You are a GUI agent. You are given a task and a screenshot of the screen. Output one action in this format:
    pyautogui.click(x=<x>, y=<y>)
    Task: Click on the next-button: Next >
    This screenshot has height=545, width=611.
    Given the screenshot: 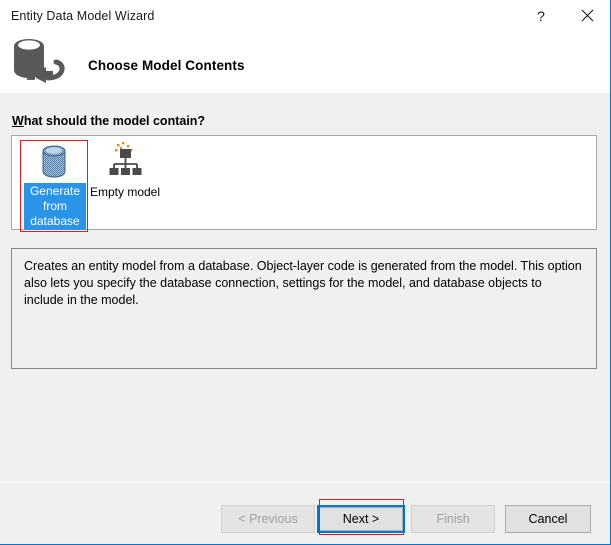 What is the action you would take?
    pyautogui.click(x=361, y=519)
    